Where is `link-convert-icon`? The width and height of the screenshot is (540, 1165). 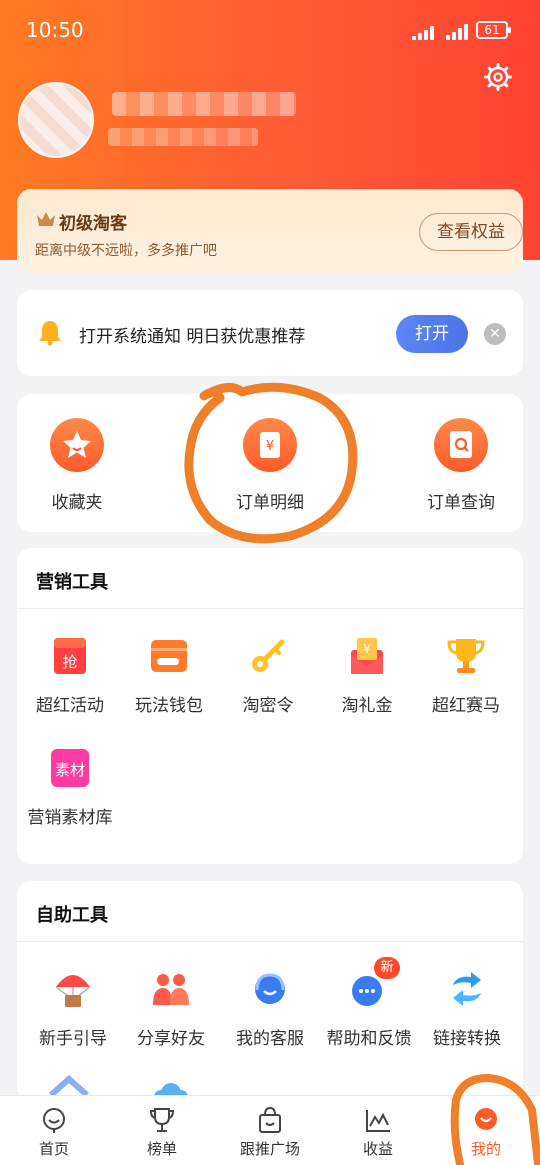
link-convert-icon is located at coordinates (467, 989).